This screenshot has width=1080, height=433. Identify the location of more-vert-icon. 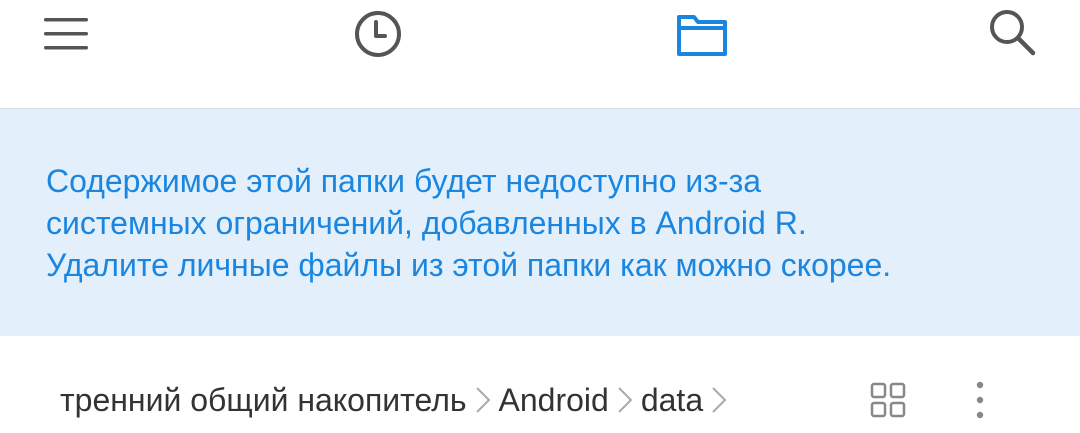
(980, 400).